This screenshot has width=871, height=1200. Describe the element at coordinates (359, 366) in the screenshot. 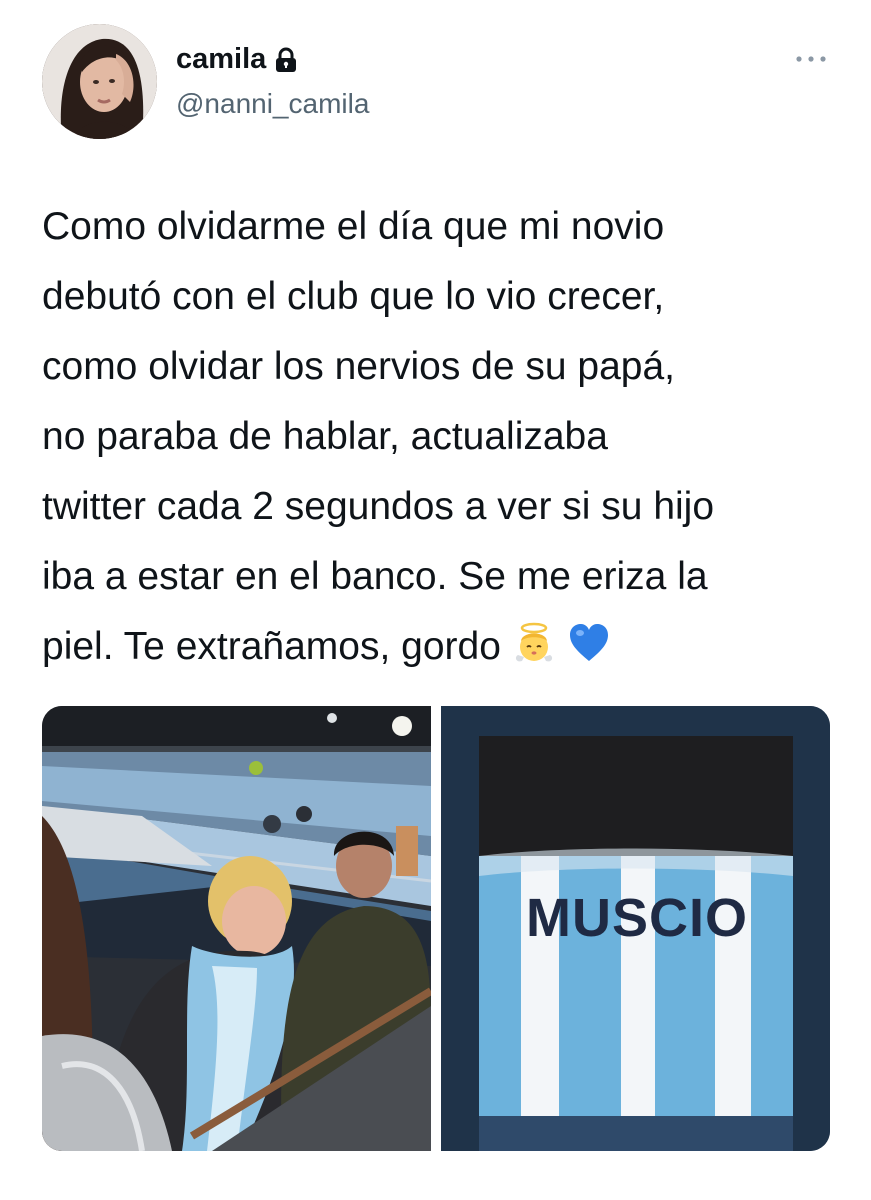

I see `tweet-text-line: como olvidar los nervios de su papá,` at that location.